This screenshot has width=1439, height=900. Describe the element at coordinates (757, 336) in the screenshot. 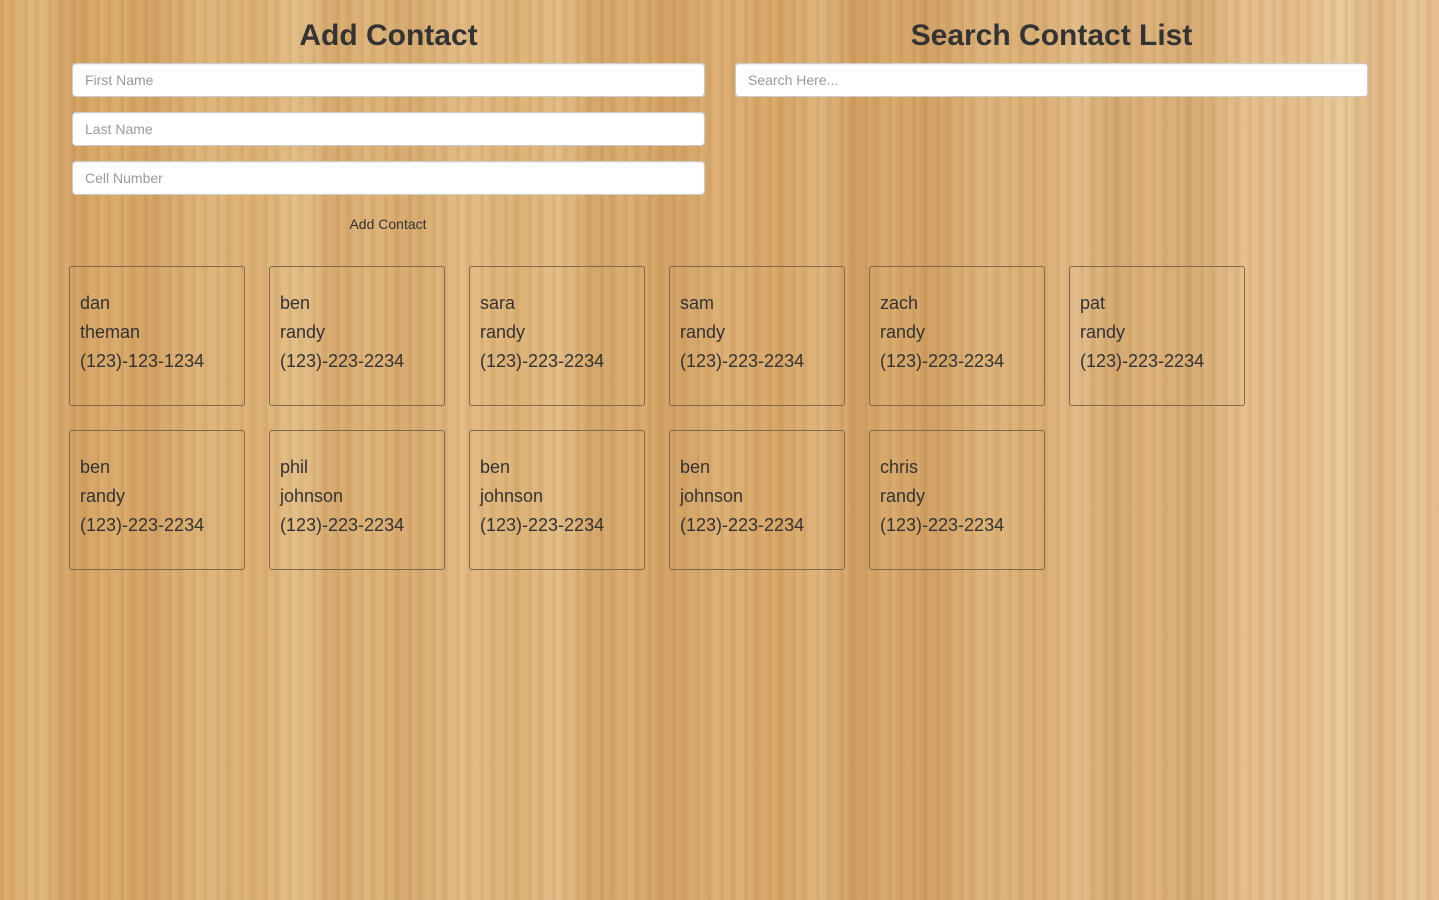

I see `contact-card: sam randy (123)-223-2234` at that location.